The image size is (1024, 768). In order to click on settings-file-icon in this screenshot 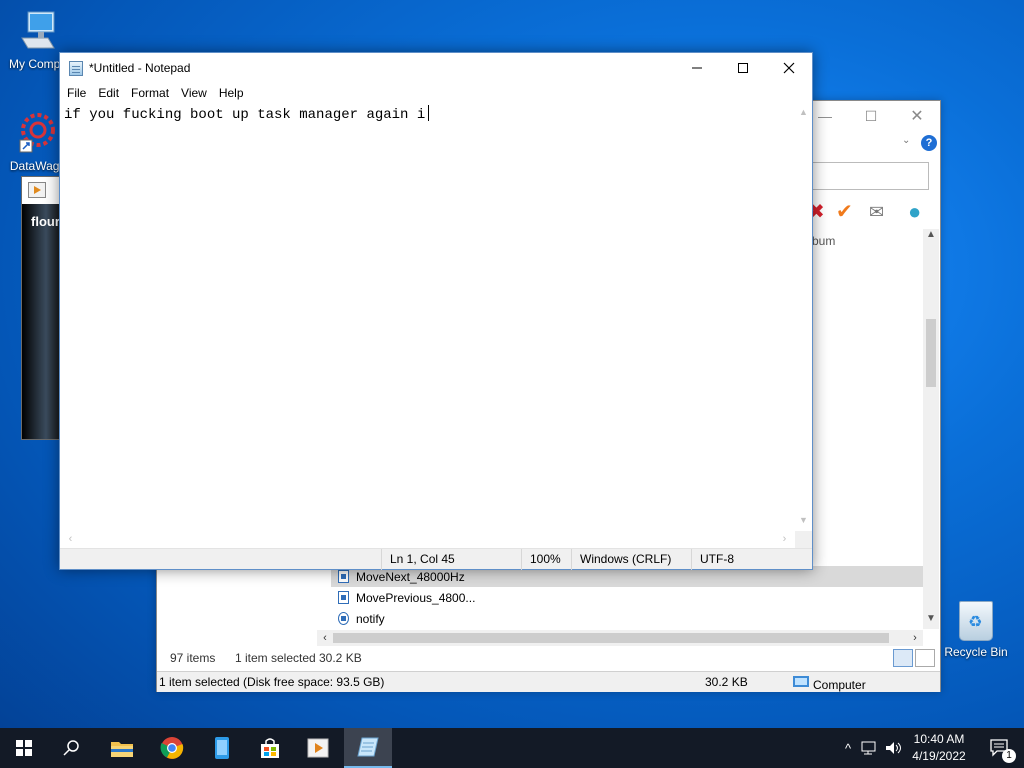, I will do `click(343, 618)`.